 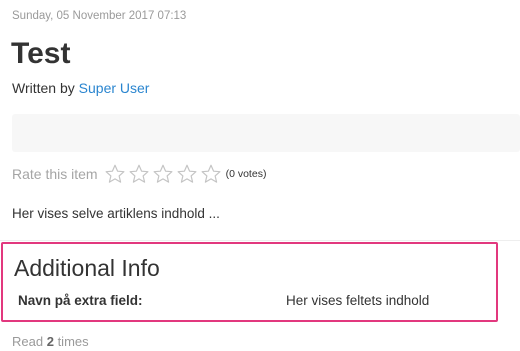 I want to click on rating-votes: (0 votes), so click(x=246, y=174).